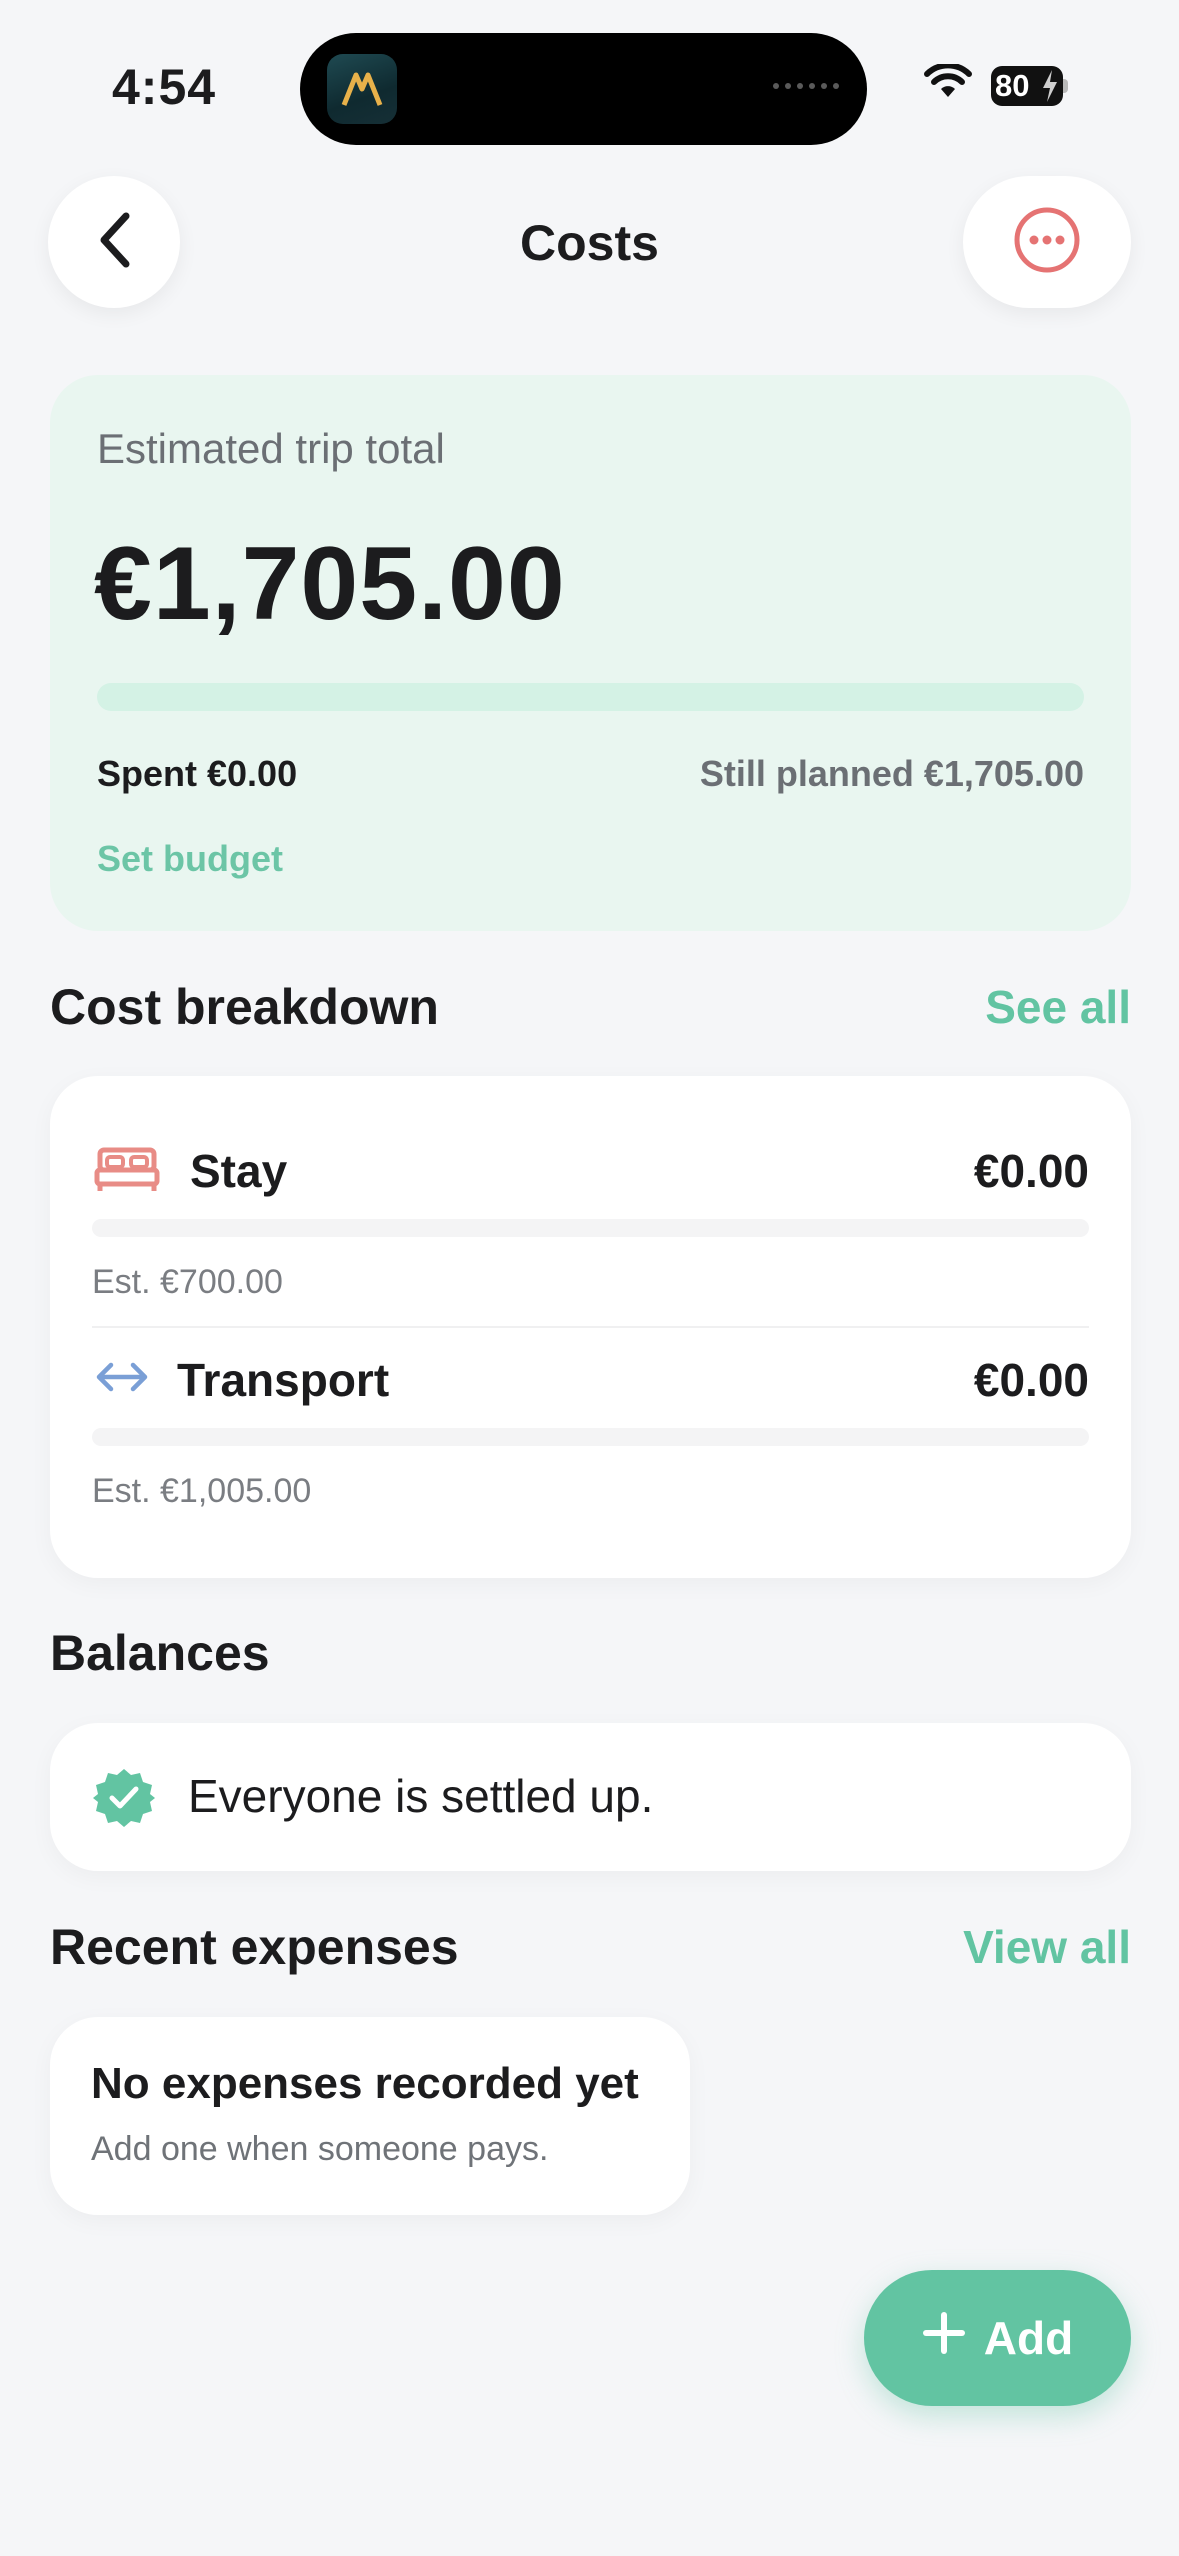 This screenshot has height=2556, width=1179. Describe the element at coordinates (271, 448) in the screenshot. I see `trip-total-label: Estimated trip total` at that location.